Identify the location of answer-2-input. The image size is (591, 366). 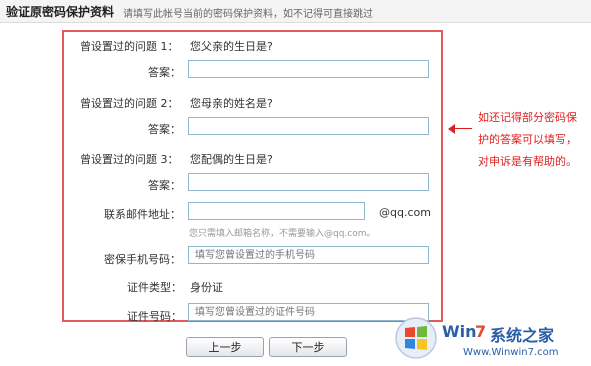
(308, 126).